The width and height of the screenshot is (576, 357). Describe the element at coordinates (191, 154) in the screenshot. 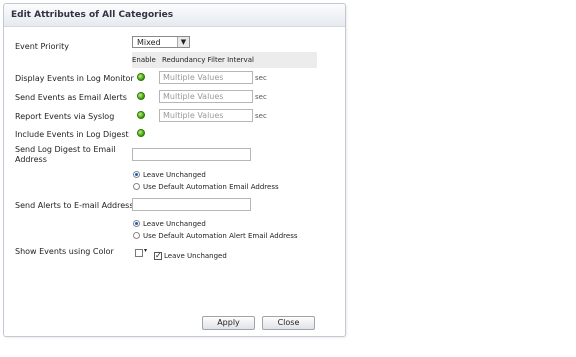

I see `log-digest-email-input` at that location.